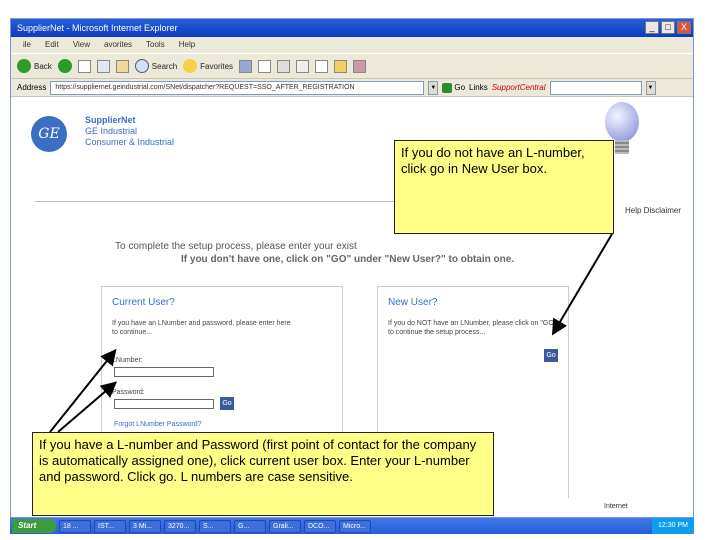  I want to click on close-button: X, so click(684, 27).